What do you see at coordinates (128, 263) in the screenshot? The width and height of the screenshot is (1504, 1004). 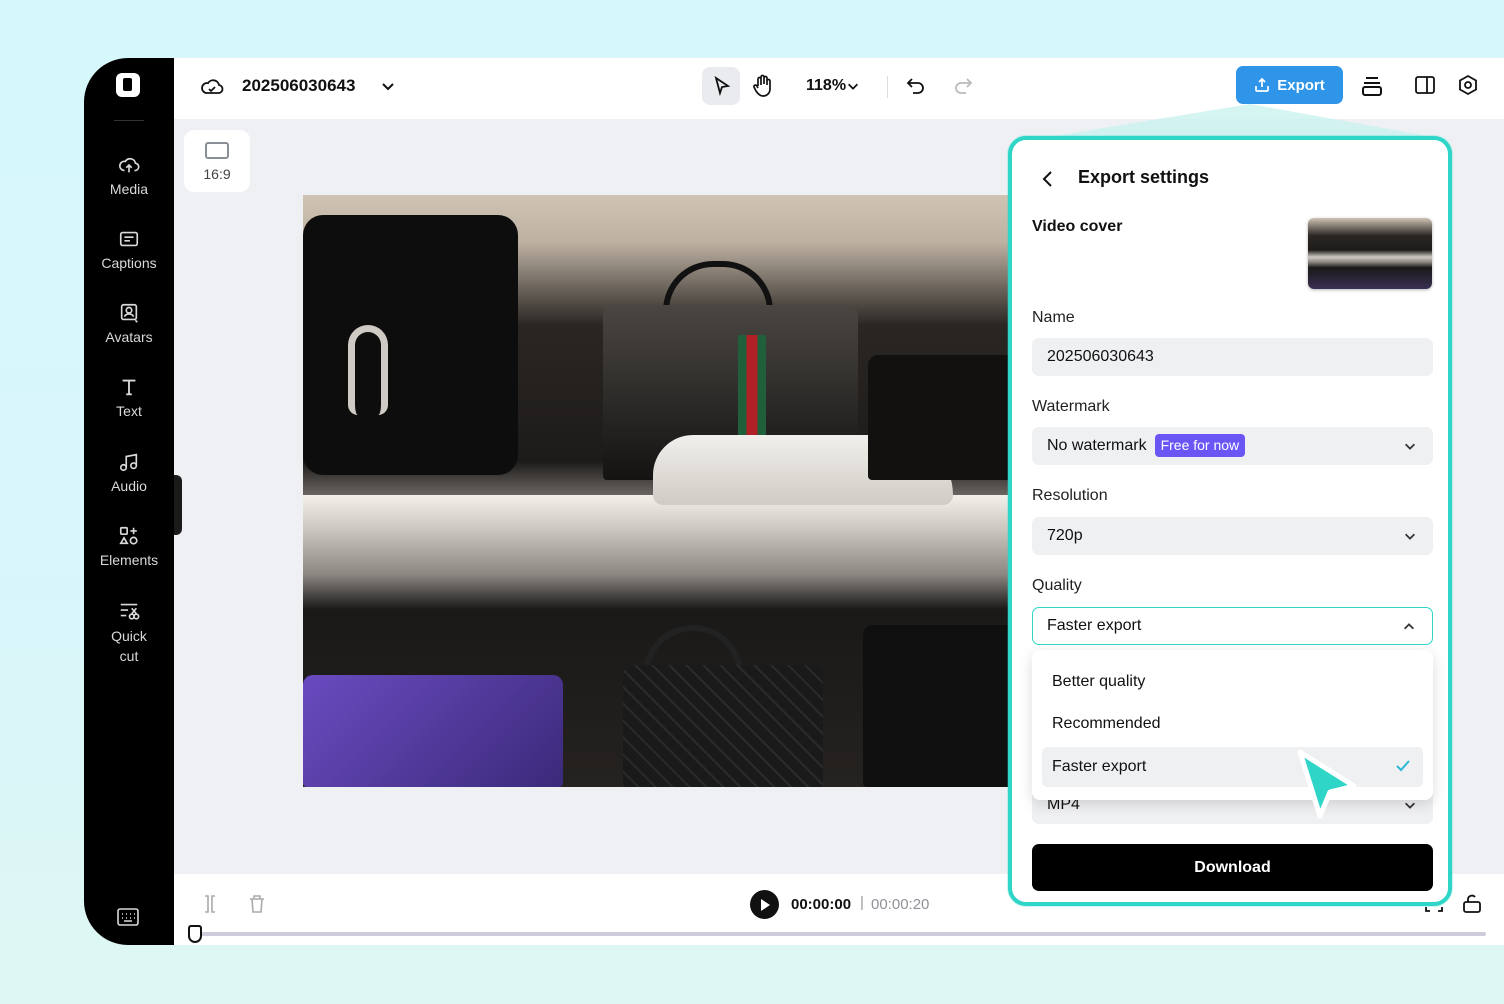 I see `sidebar-item-label: Captions` at bounding box center [128, 263].